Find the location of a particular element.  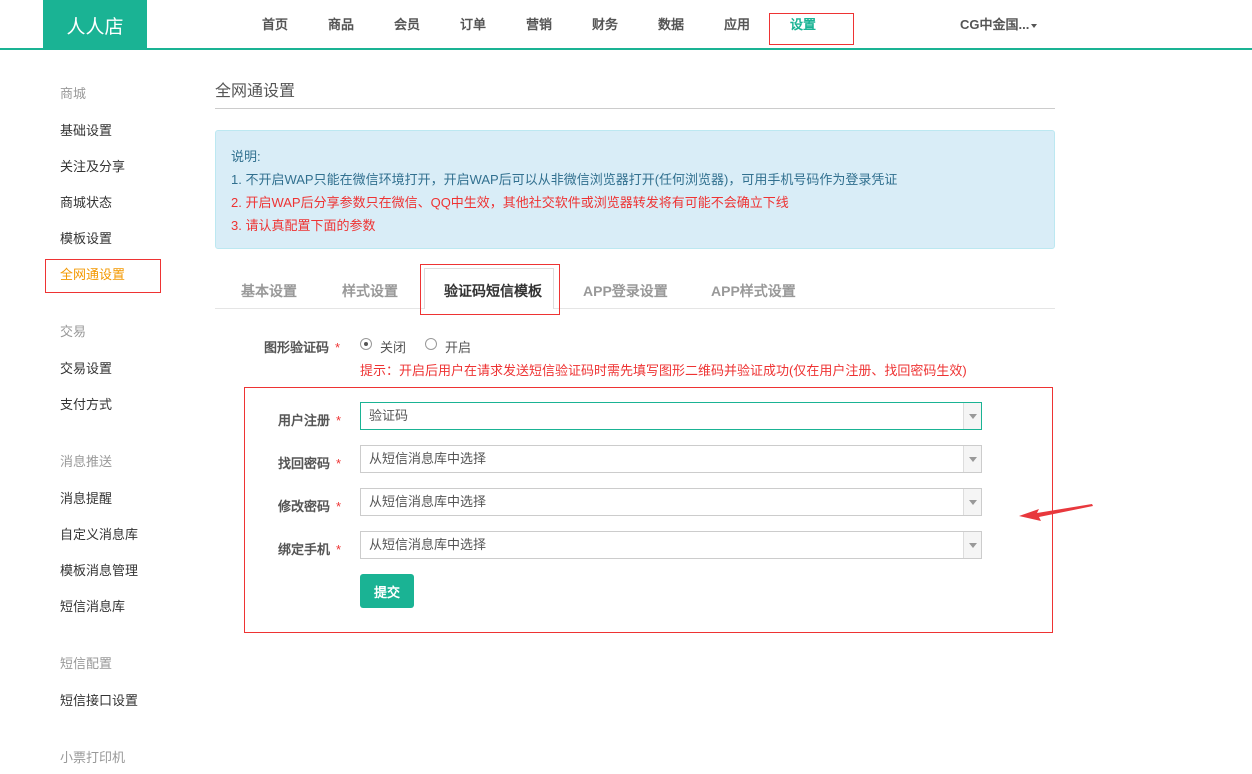

sidebar-item-payment-methods: 支付方式 is located at coordinates (86, 403).